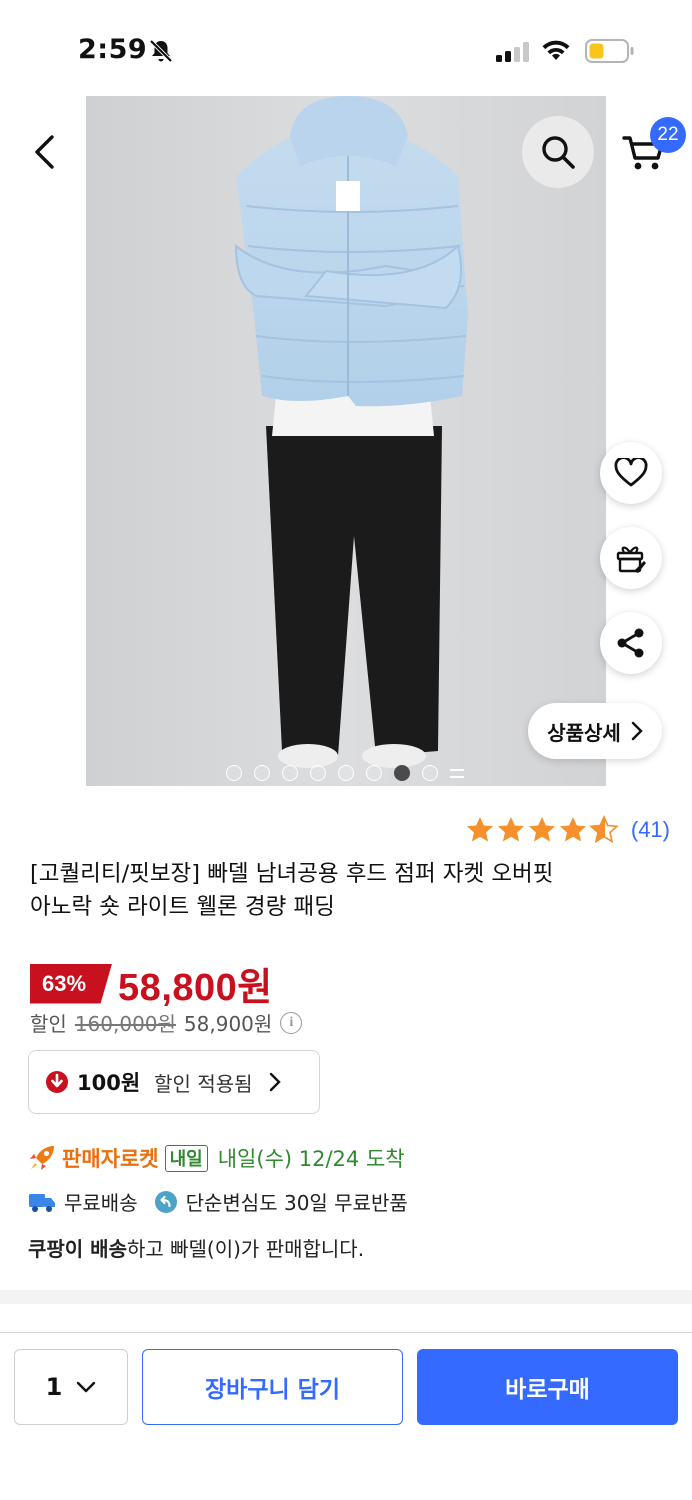  I want to click on wifi-icon, so click(556, 50).